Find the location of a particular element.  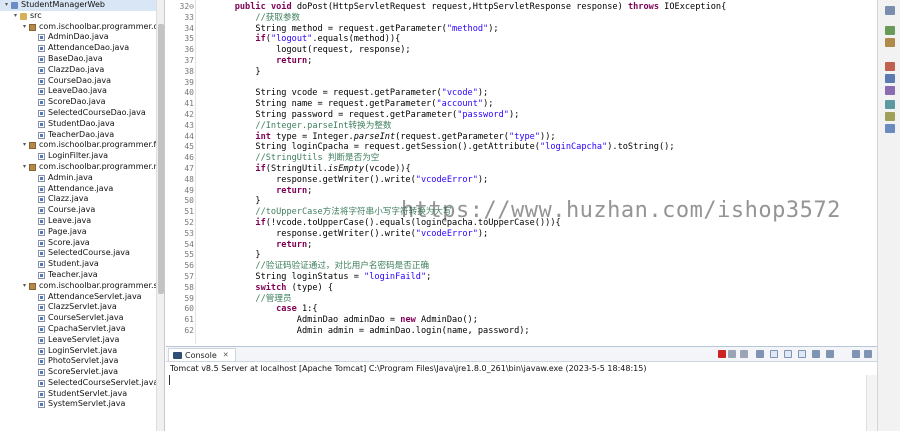

code-line: 58 switch (type) { is located at coordinates (516, 288).